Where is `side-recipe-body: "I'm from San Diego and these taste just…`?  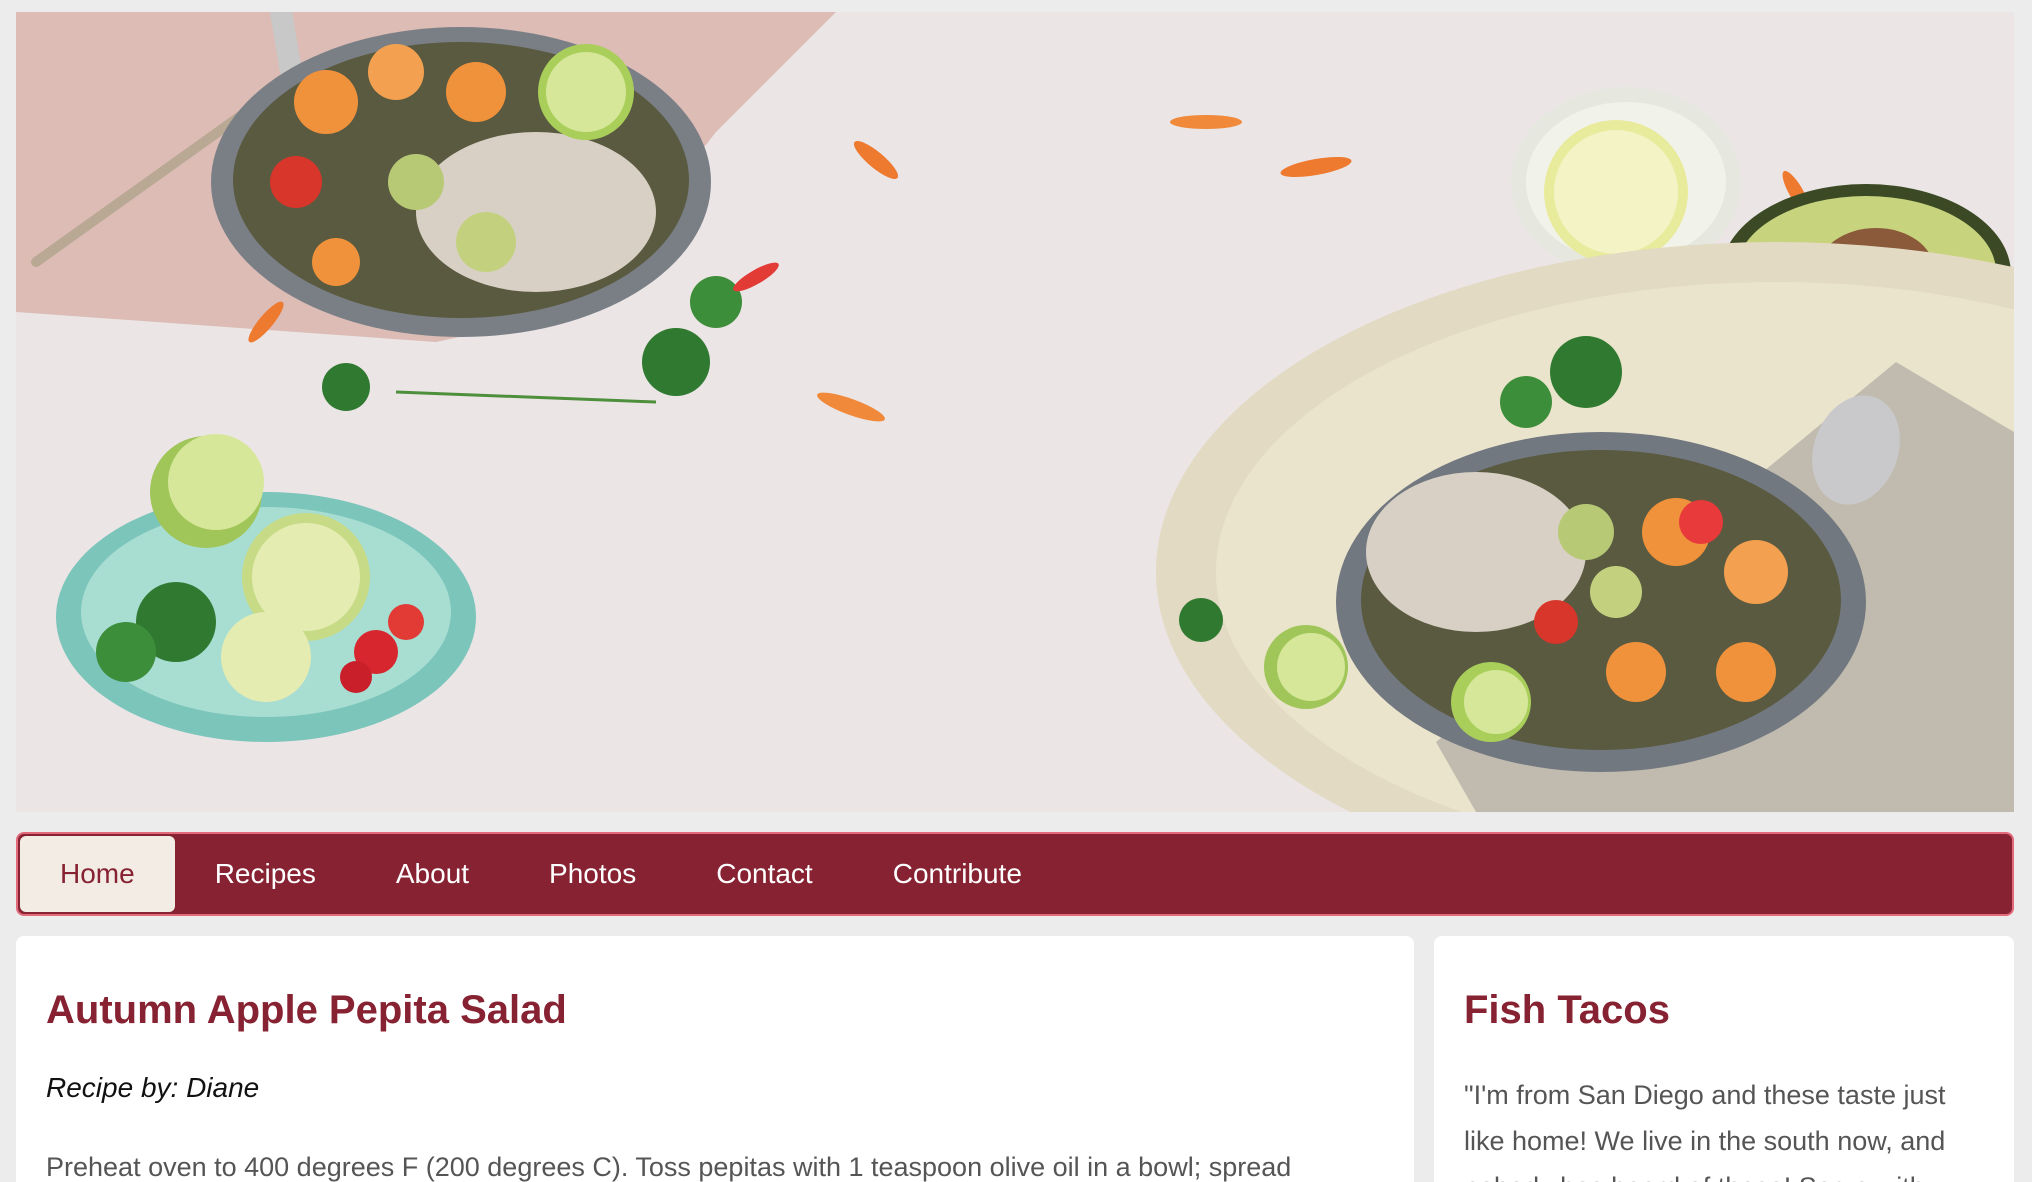
side-recipe-body: "I'm from San Diego and these taste just… is located at coordinates (1705, 1131).